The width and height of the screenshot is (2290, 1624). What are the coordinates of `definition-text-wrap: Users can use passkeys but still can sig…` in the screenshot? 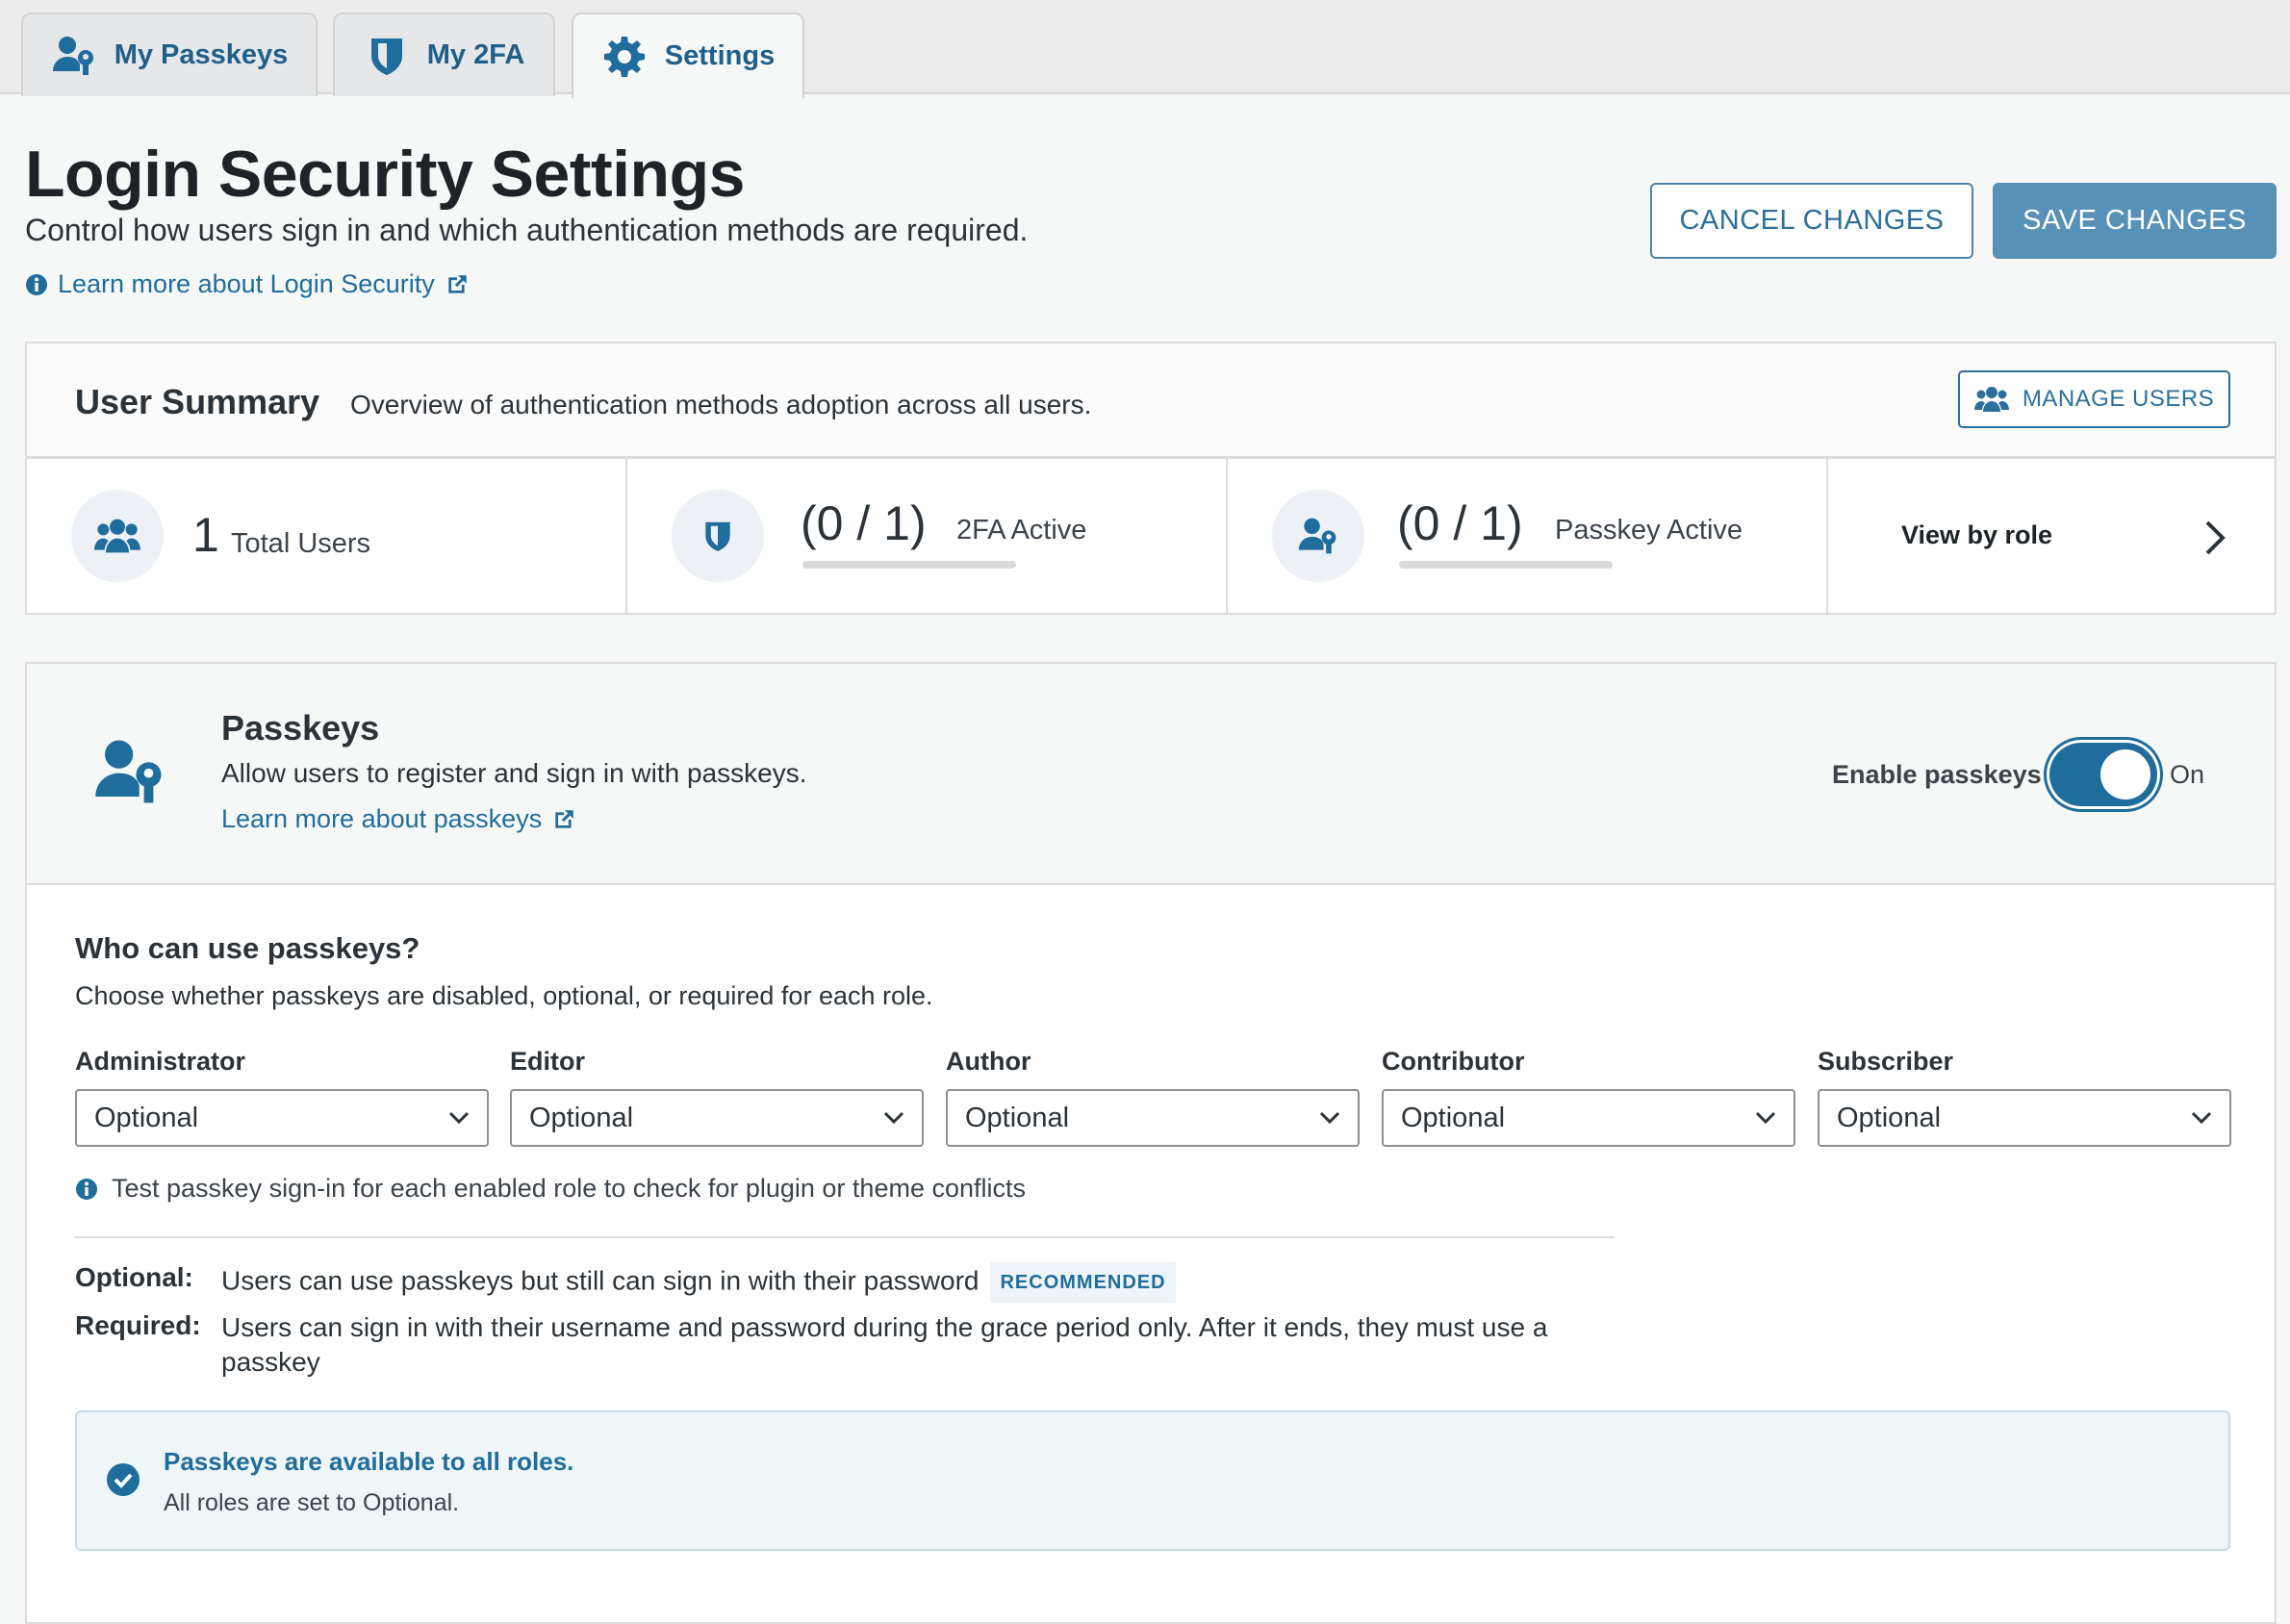 It's located at (923, 1282).